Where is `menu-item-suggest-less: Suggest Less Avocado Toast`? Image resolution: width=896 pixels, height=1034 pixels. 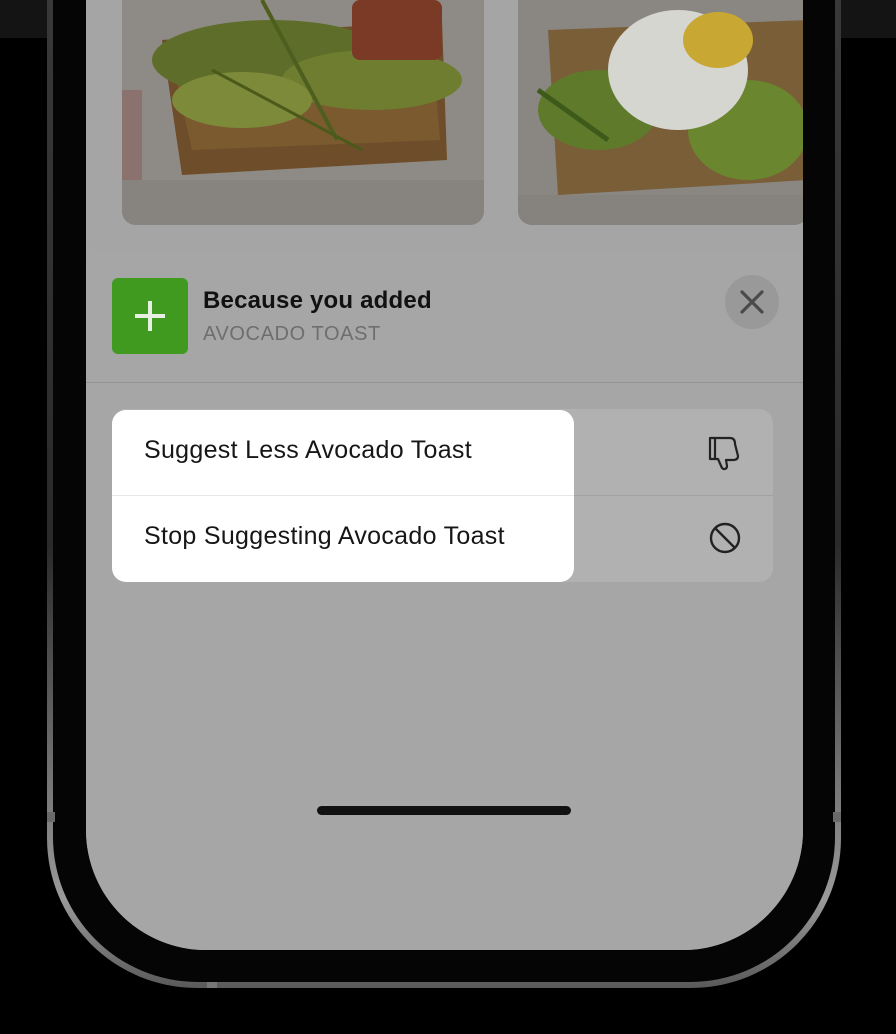 menu-item-suggest-less: Suggest Less Avocado Toast is located at coordinates (343, 453).